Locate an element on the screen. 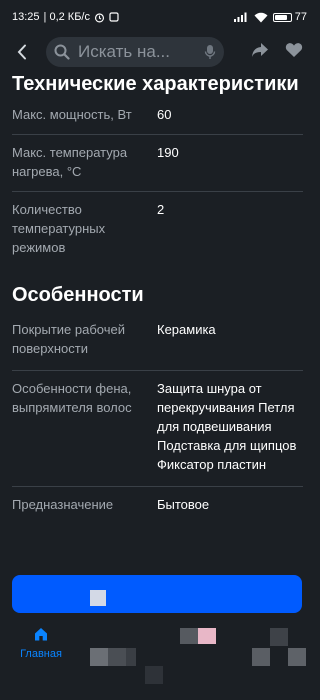  battery-indicator: 77 is located at coordinates (289, 17).